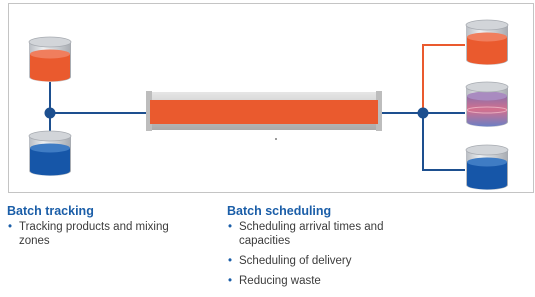 This screenshot has width=535, height=297. Describe the element at coordinates (264, 112) in the screenshot. I see `pipeline-product-fill` at that location.